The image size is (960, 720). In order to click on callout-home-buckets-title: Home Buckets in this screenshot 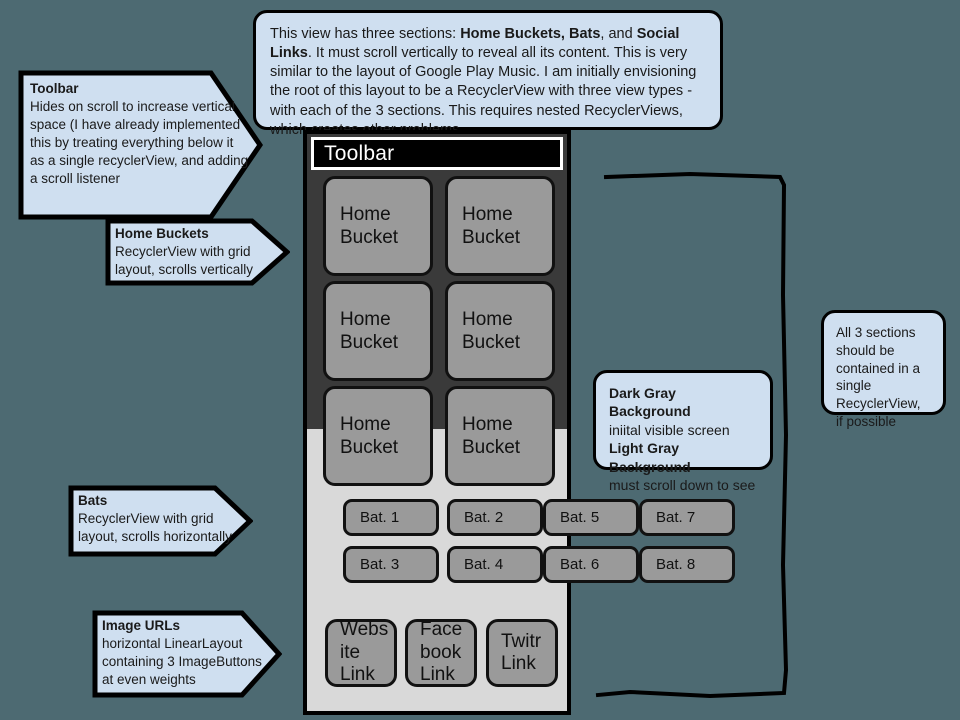, I will do `click(162, 233)`.